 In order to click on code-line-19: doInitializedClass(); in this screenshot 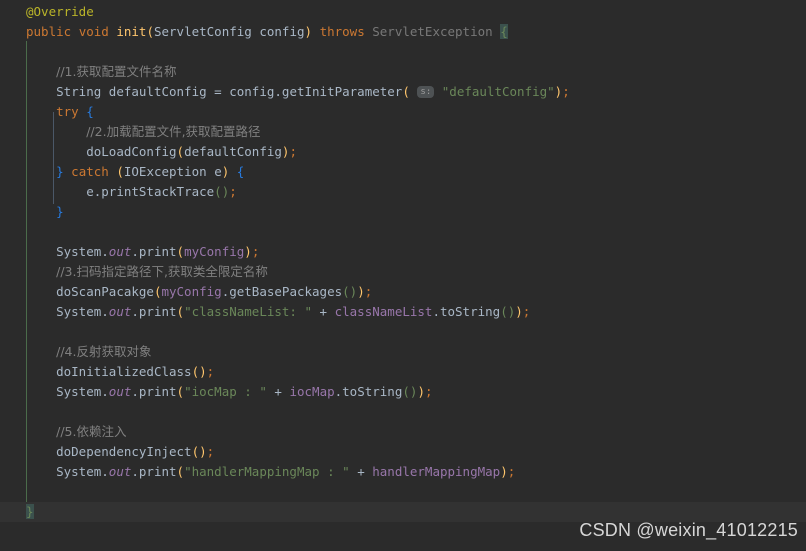, I will do `click(403, 372)`.